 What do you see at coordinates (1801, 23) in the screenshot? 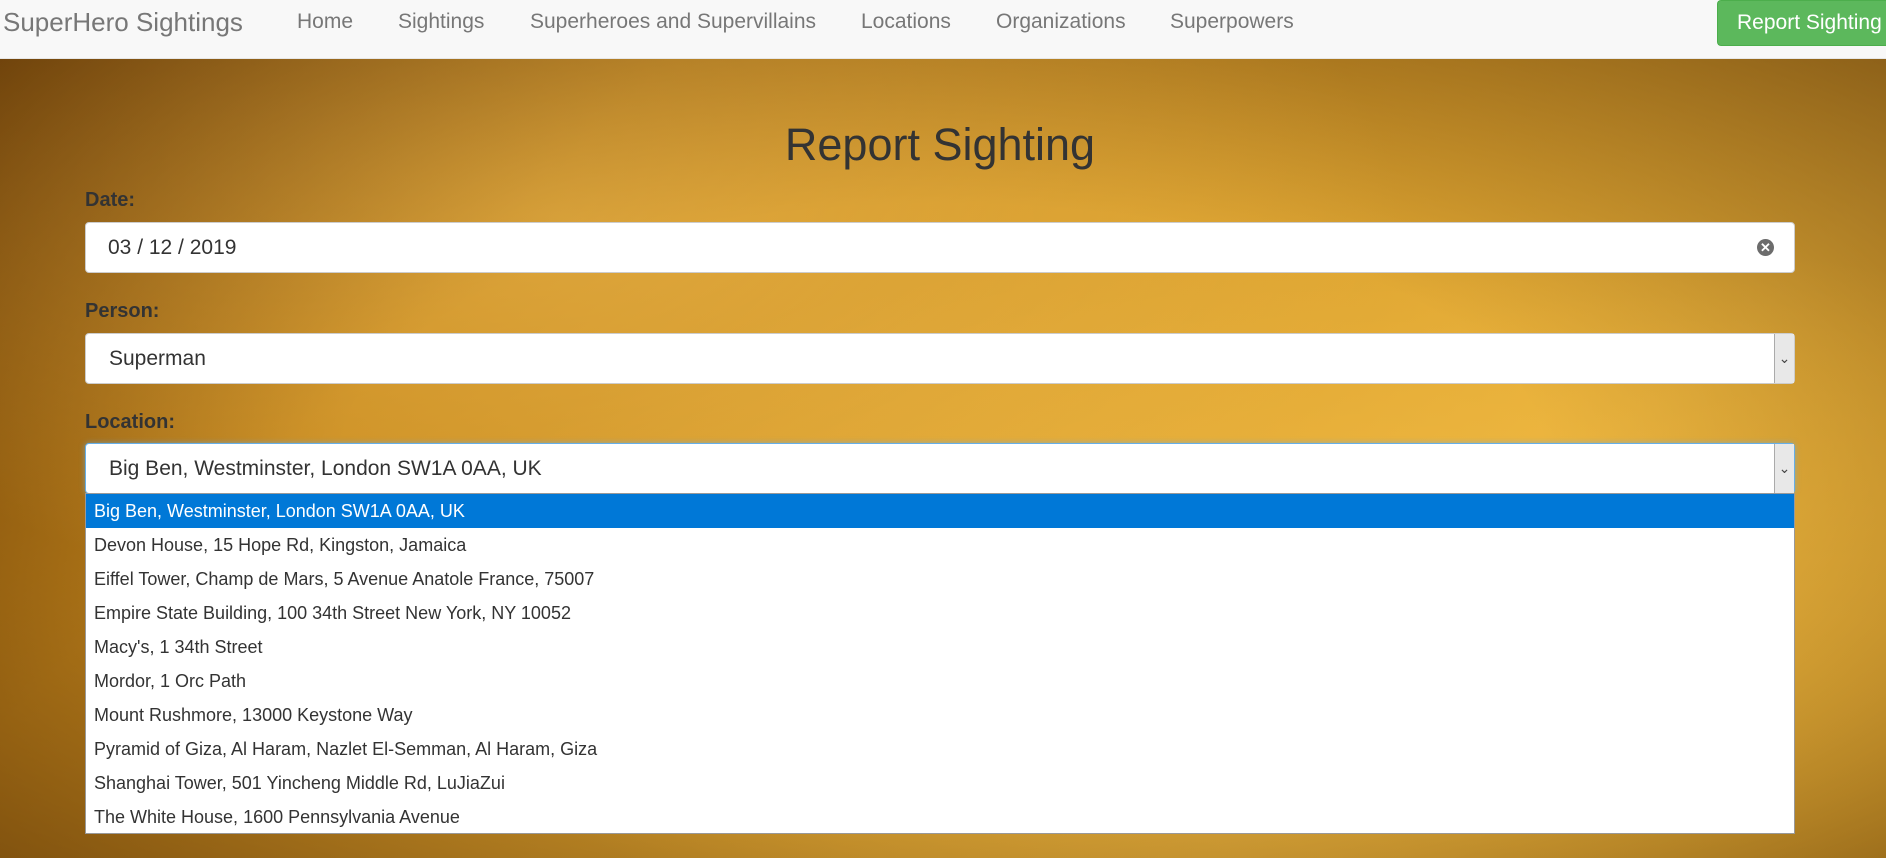
I see `report-sighting-button: Report Sighting` at bounding box center [1801, 23].